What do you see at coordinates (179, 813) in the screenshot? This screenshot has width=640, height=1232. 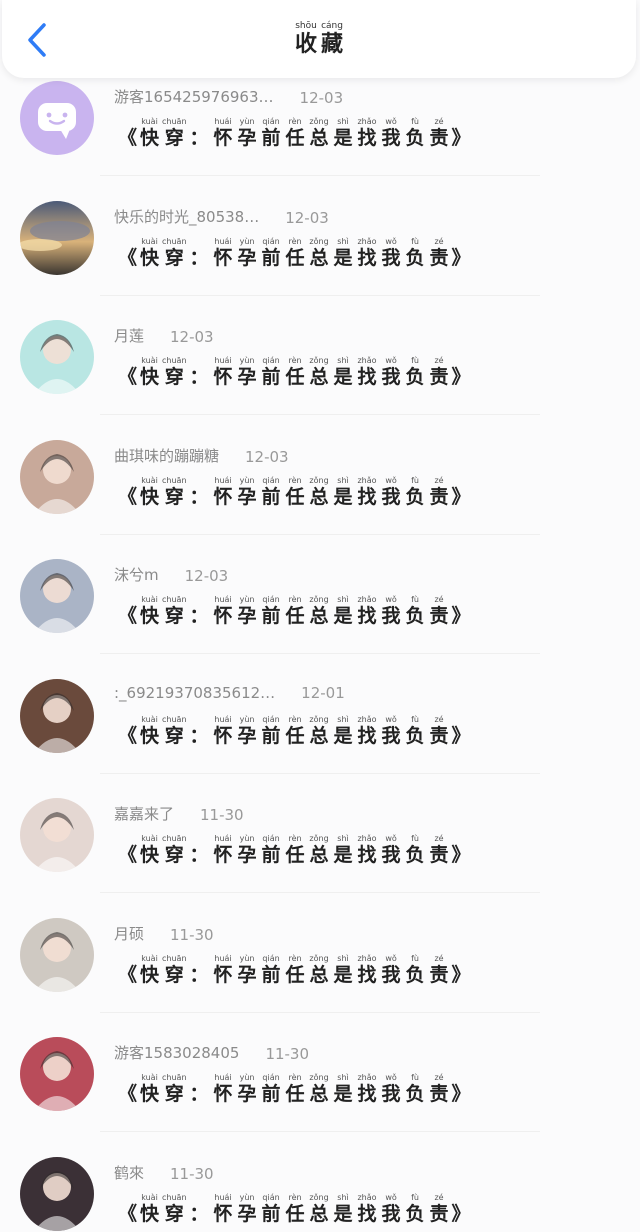 I see `item-meta: 嘉嘉来了 11-30` at bounding box center [179, 813].